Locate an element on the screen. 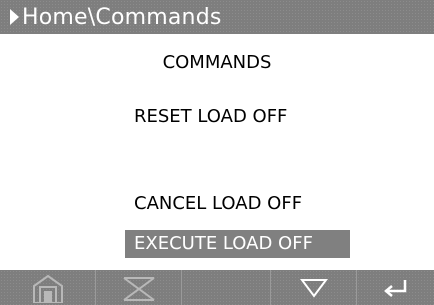  command-cancel-load-off: CANCEL LOAD OFF is located at coordinates (218, 203).